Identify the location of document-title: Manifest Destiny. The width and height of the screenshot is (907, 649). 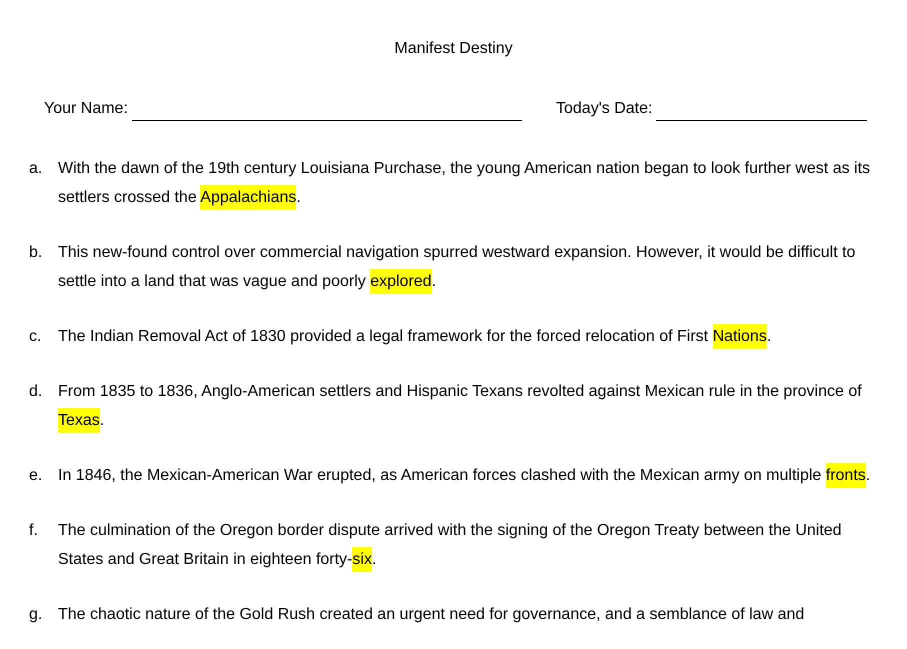
(453, 49).